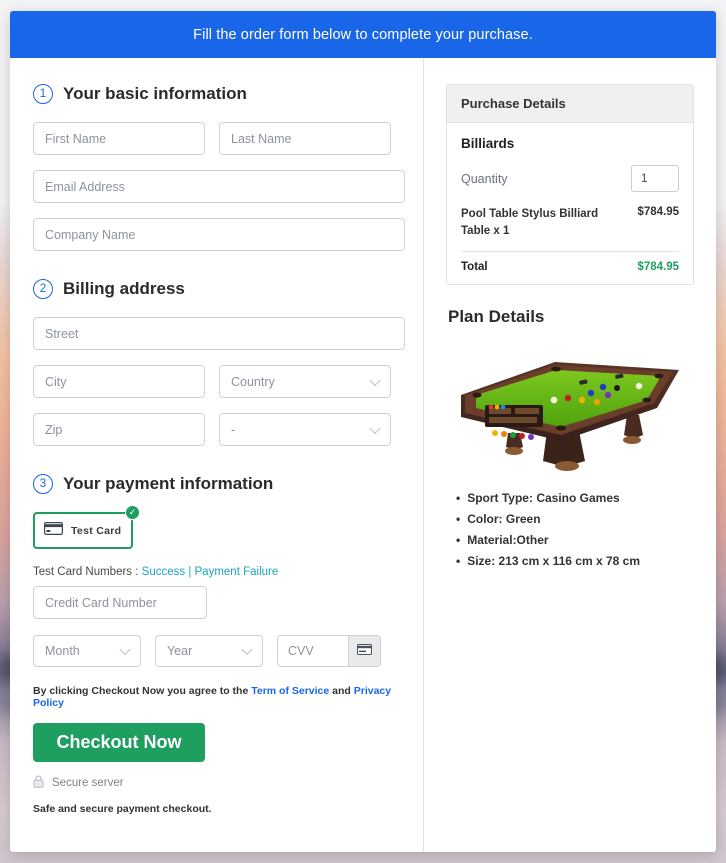 This screenshot has height=863, width=726. What do you see at coordinates (575, 561) in the screenshot?
I see `list-item: Size: 213 cm x 116 cm x 78 cm` at bounding box center [575, 561].